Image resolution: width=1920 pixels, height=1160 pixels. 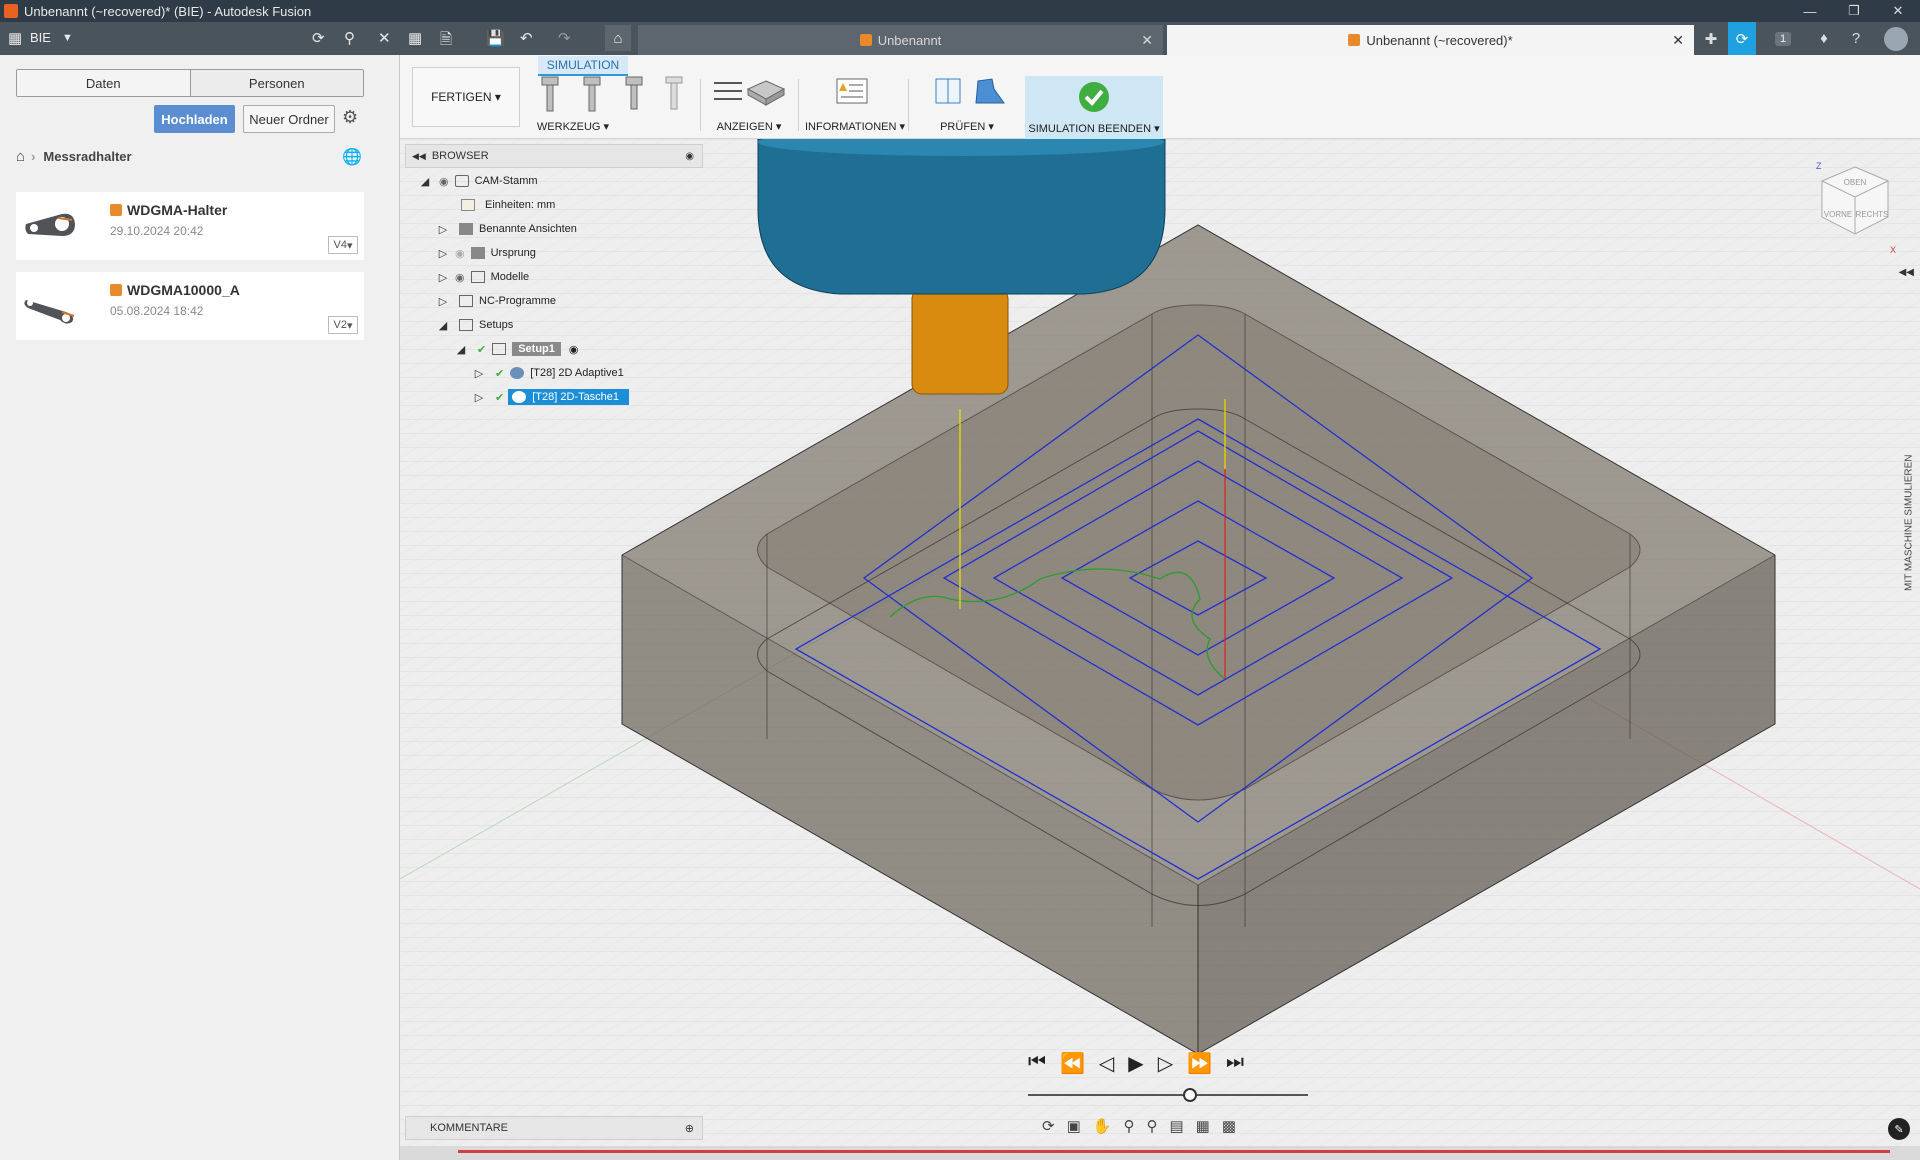 I want to click on tab-unbenannt-recovered: Unbenannt (~recovered)* ✕, so click(x=1430, y=40).